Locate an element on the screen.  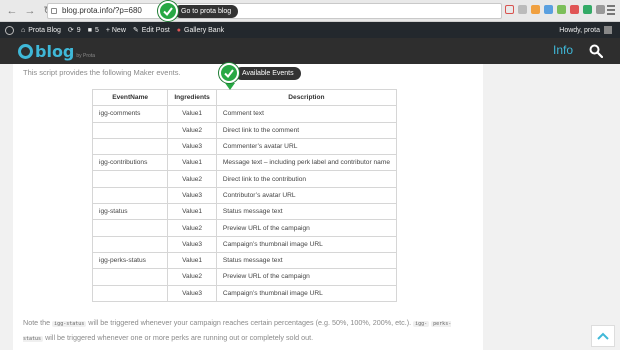
admin-bar-edit-post: ✎ Edit Post is located at coordinates (151, 30).